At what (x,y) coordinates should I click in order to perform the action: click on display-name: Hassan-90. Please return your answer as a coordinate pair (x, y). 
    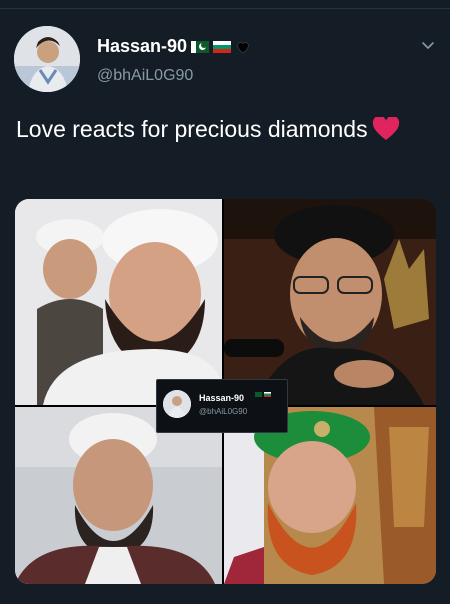
    Looking at the image, I should click on (142, 46).